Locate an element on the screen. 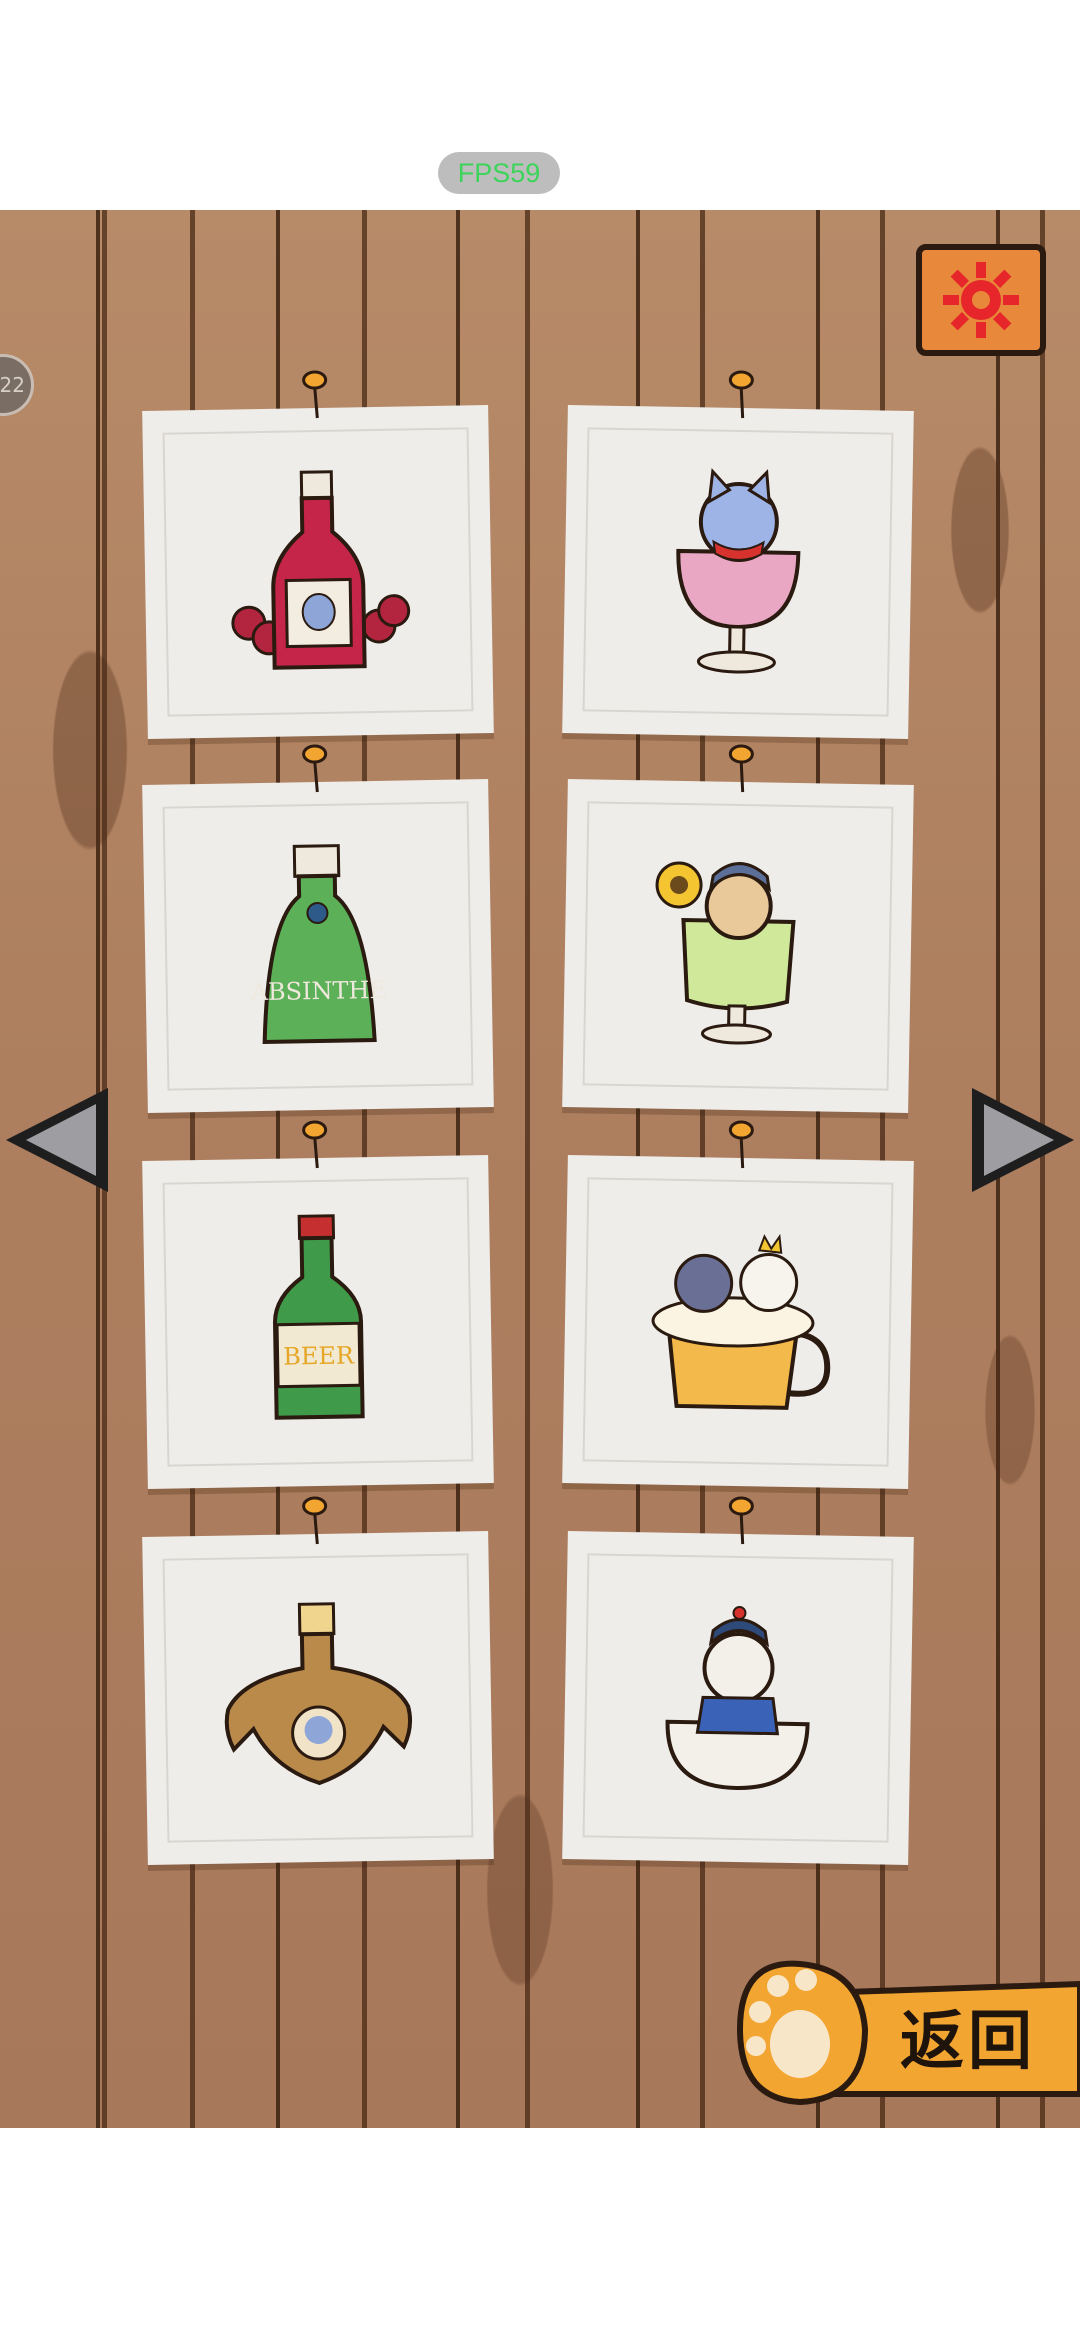 The width and height of the screenshot is (1080, 2340). card-absinthe-glass-cat is located at coordinates (738, 928).